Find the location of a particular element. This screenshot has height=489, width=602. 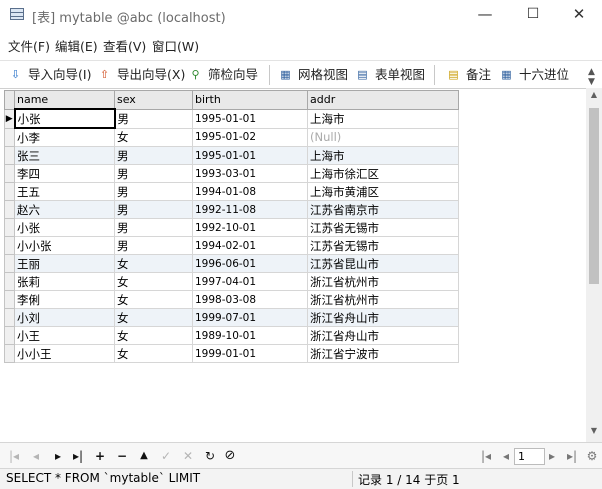

table-row: 张莉 女 1997-04-01 浙江省杭州市 is located at coordinates (231, 281).